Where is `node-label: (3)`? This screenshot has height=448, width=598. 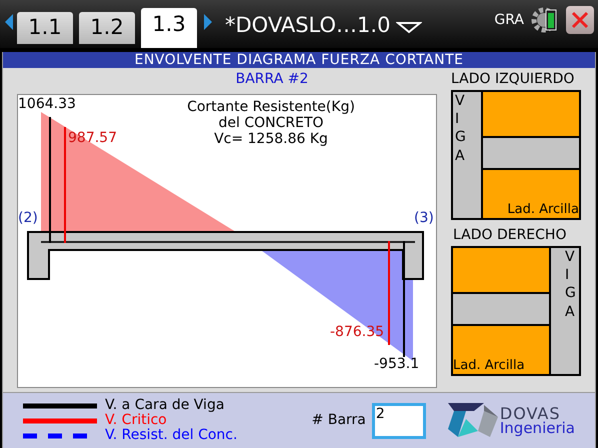 node-label: (3) is located at coordinates (424, 218).